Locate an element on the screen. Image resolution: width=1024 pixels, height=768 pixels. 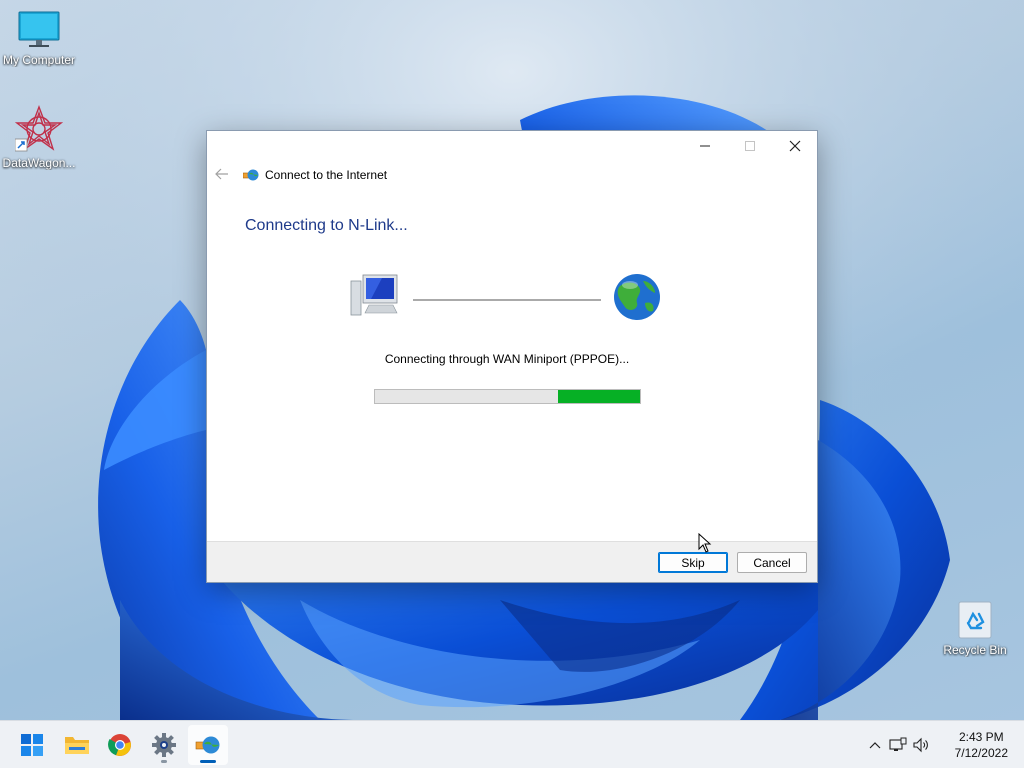
running-indicator is located at coordinates (164, 761).